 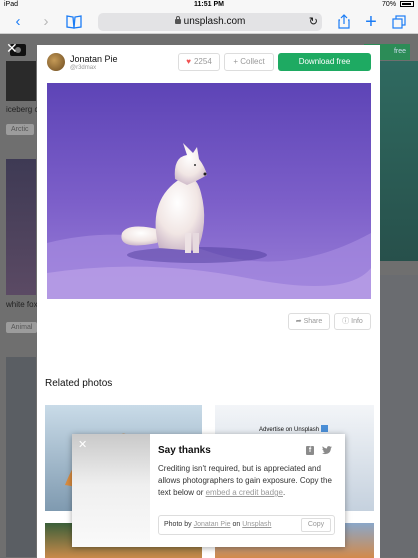 I want to click on status-bar: iPad 11:51 PM 70%, so click(x=209, y=5).